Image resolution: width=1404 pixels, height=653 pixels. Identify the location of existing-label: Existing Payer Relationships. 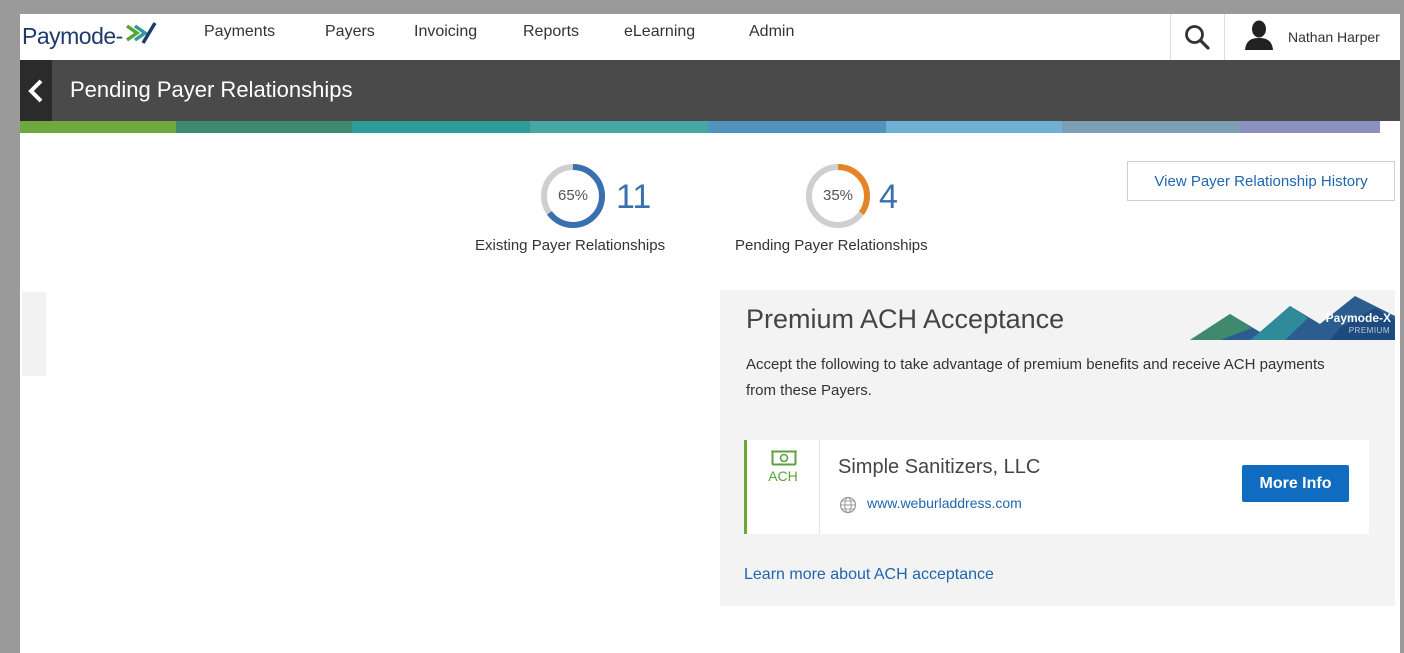
(570, 245).